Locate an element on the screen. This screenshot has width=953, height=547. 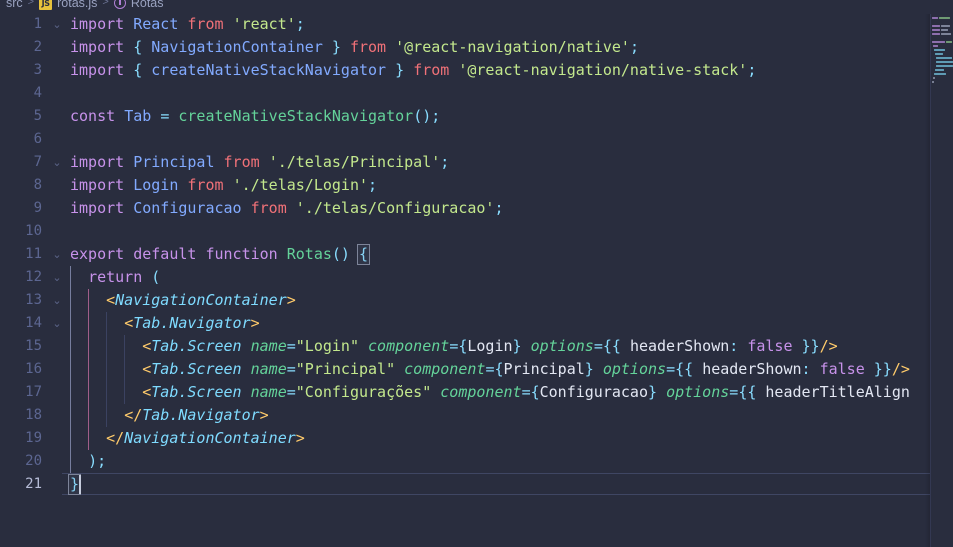
line-number: 4 is located at coordinates (37, 93).